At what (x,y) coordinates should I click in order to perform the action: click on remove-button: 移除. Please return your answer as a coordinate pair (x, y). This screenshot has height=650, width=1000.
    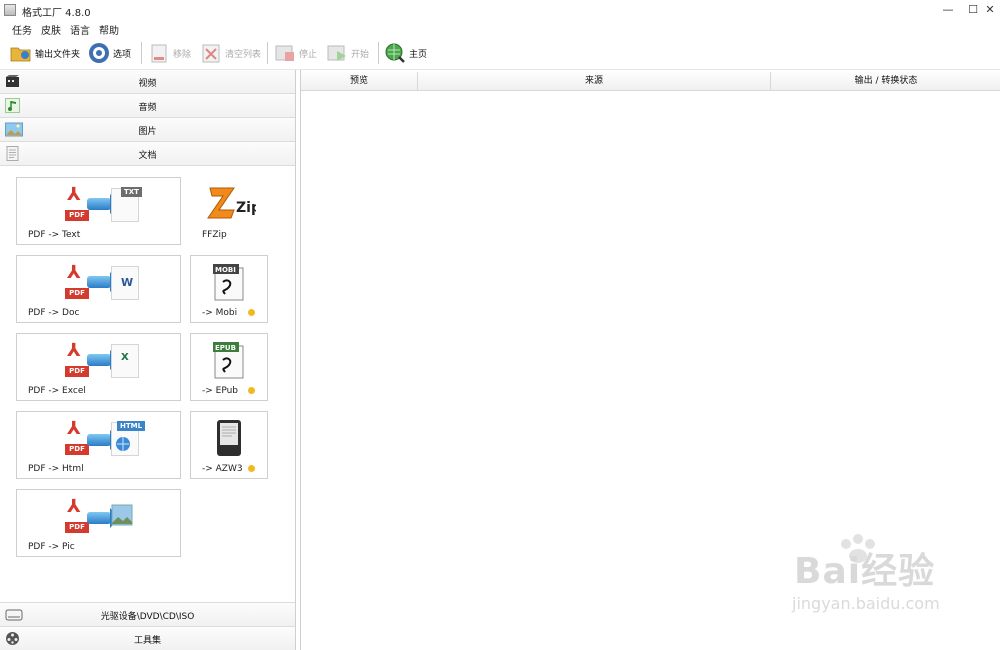
    Looking at the image, I should click on (169, 53).